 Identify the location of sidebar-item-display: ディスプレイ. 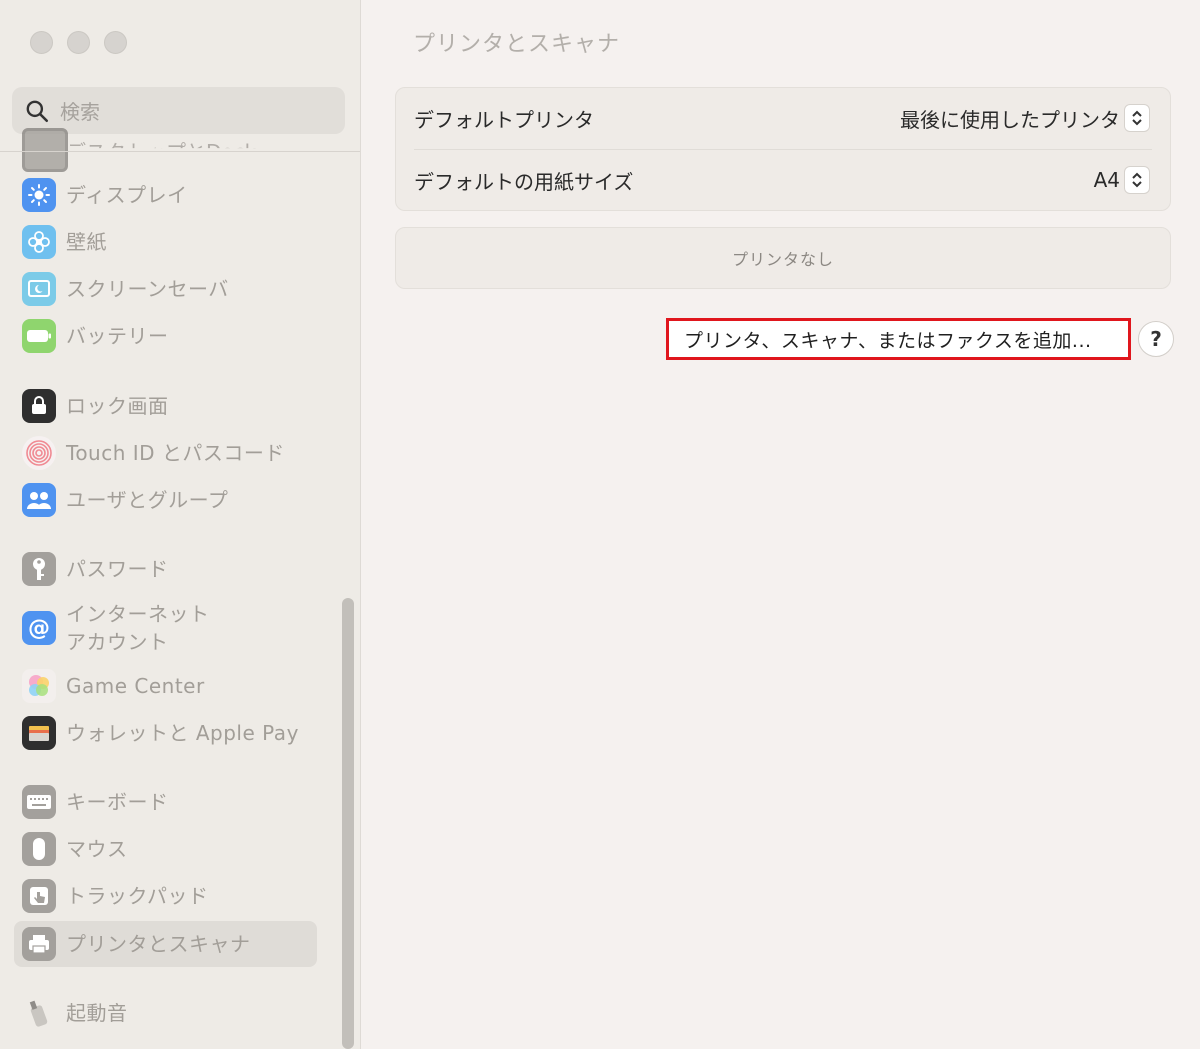
(165, 195).